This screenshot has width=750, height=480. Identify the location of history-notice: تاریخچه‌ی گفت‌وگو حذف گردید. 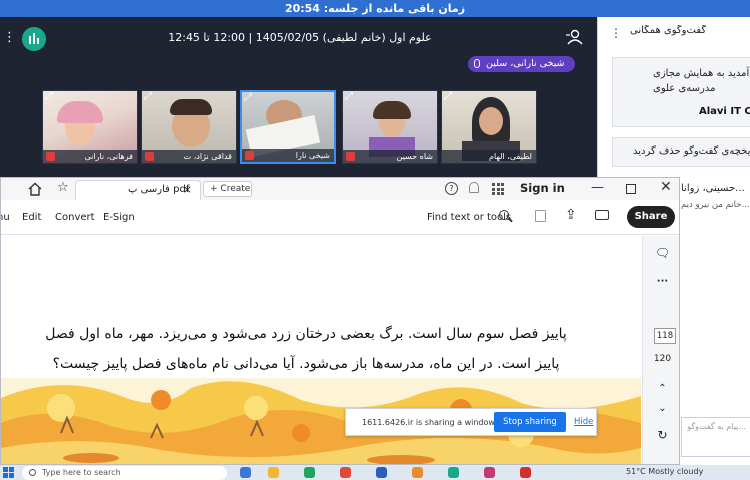
(681, 152).